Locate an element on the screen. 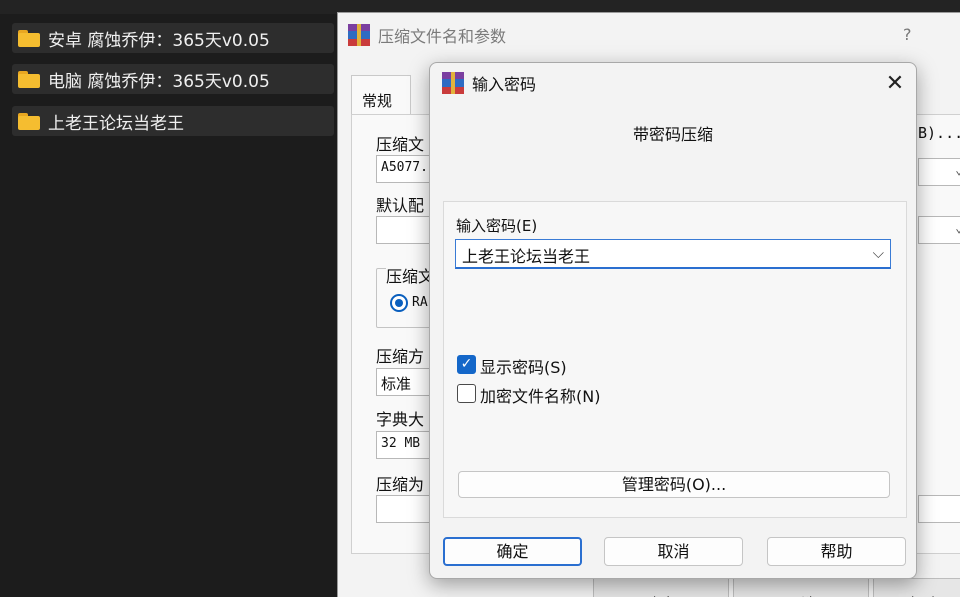 The image size is (960, 597). folder-name: 上老王论坛当老王 is located at coordinates (116, 123).